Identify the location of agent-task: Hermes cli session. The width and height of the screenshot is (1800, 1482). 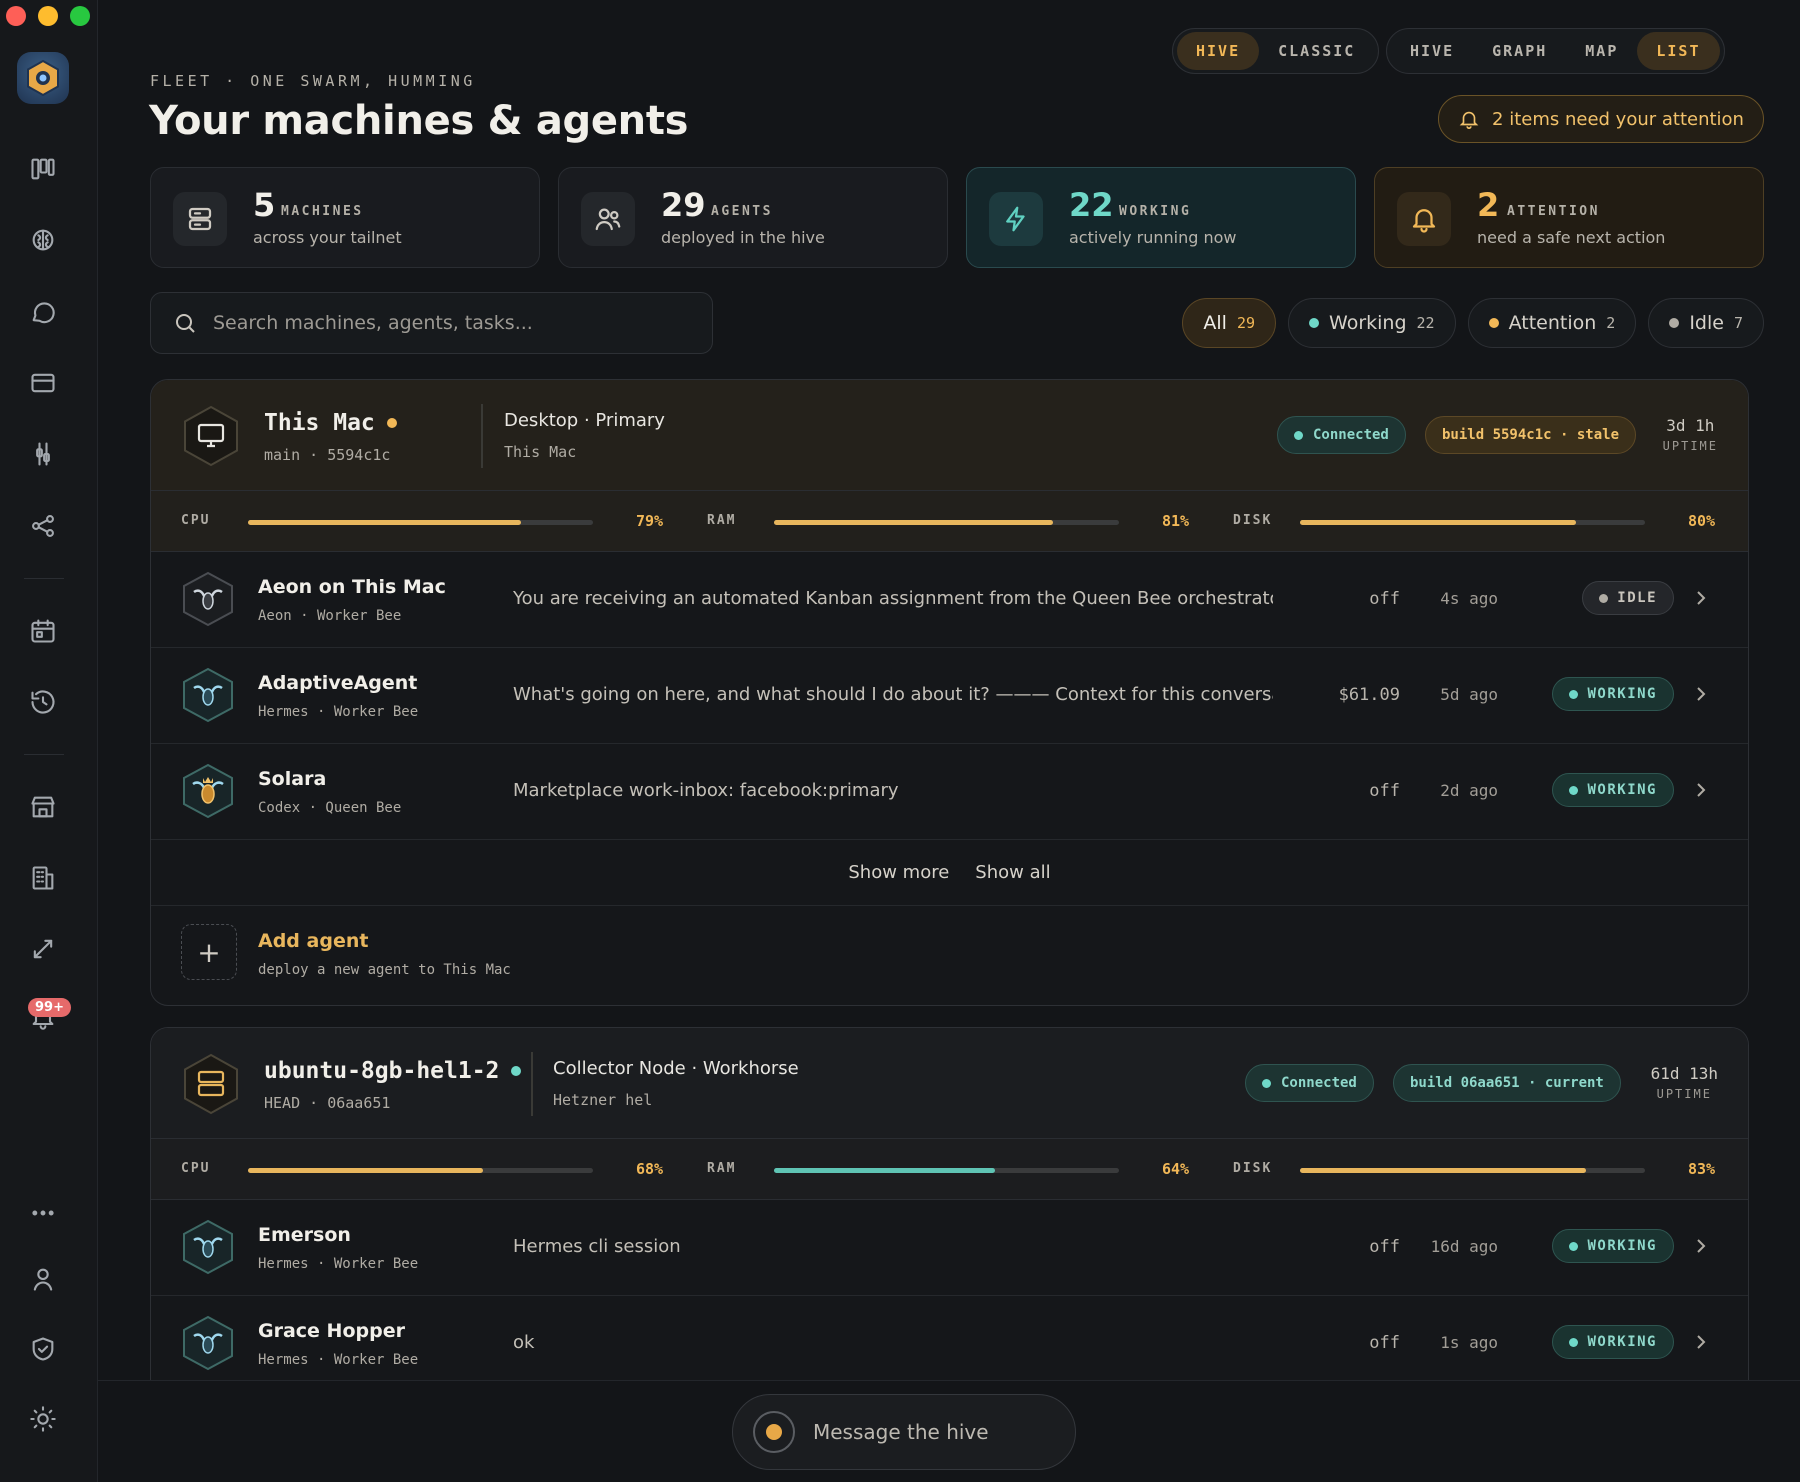
(597, 1246).